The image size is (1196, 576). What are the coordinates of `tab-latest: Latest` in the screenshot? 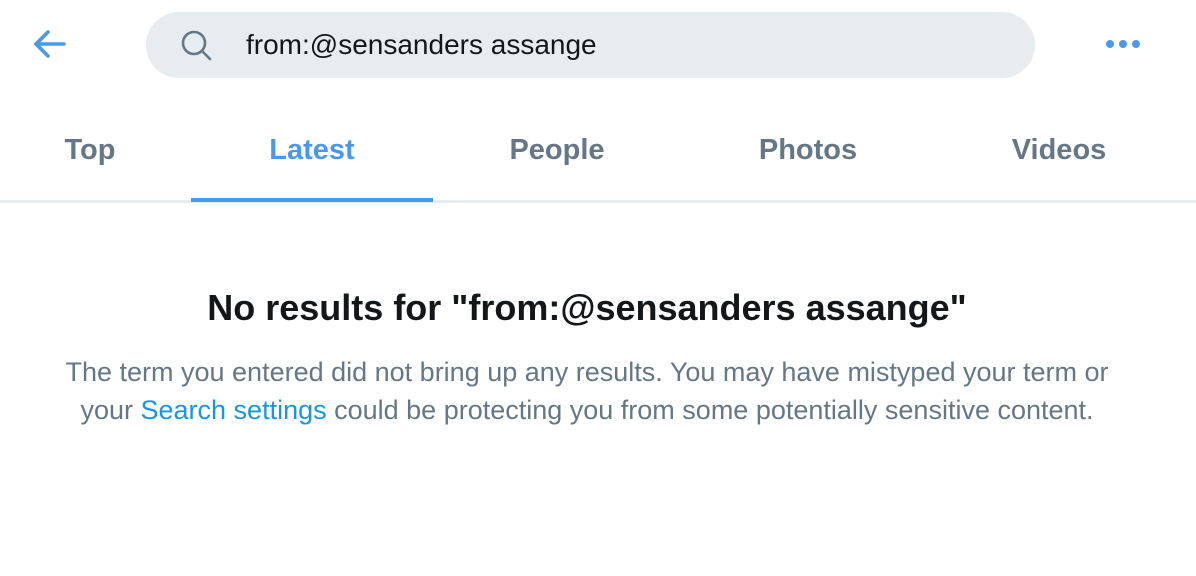 It's located at (312, 151).